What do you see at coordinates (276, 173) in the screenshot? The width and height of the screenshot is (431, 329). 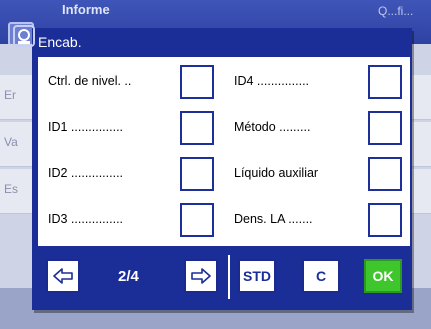 I see `item-label: Líquido auxiliar` at bounding box center [276, 173].